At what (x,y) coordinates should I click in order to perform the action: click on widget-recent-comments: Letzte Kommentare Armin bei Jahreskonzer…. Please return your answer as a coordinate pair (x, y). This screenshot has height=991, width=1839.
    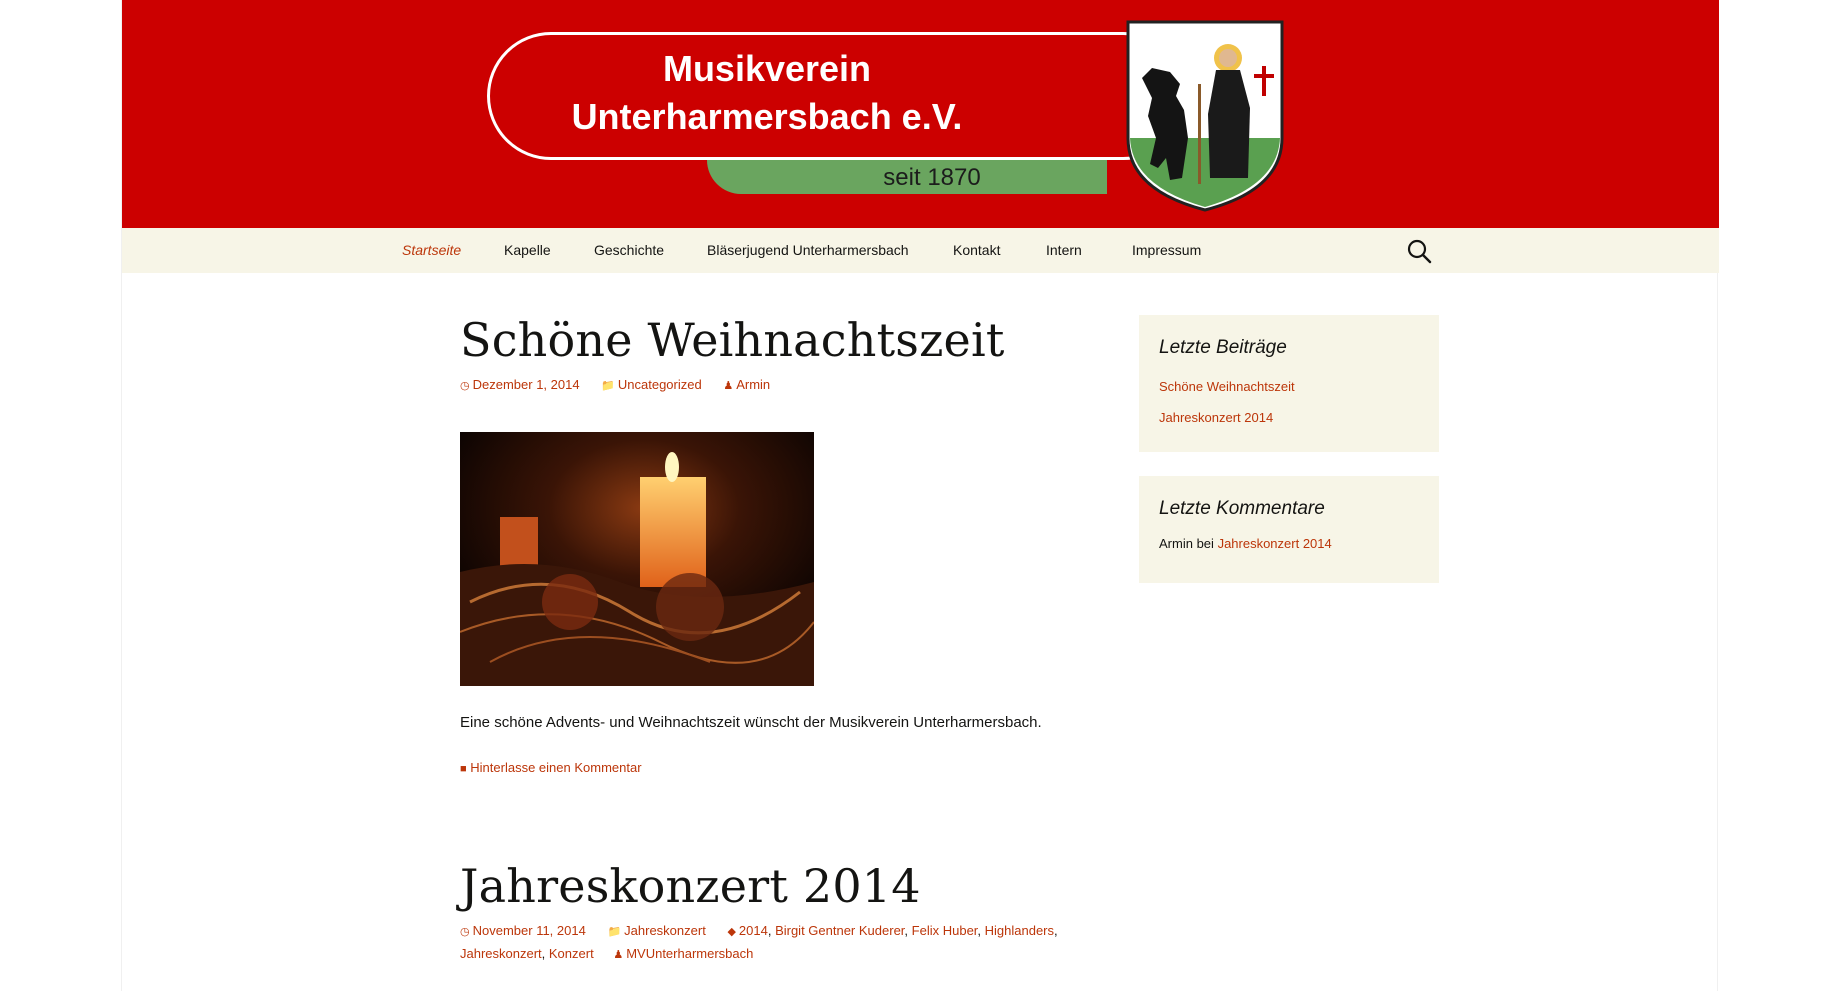
    Looking at the image, I should click on (1289, 529).